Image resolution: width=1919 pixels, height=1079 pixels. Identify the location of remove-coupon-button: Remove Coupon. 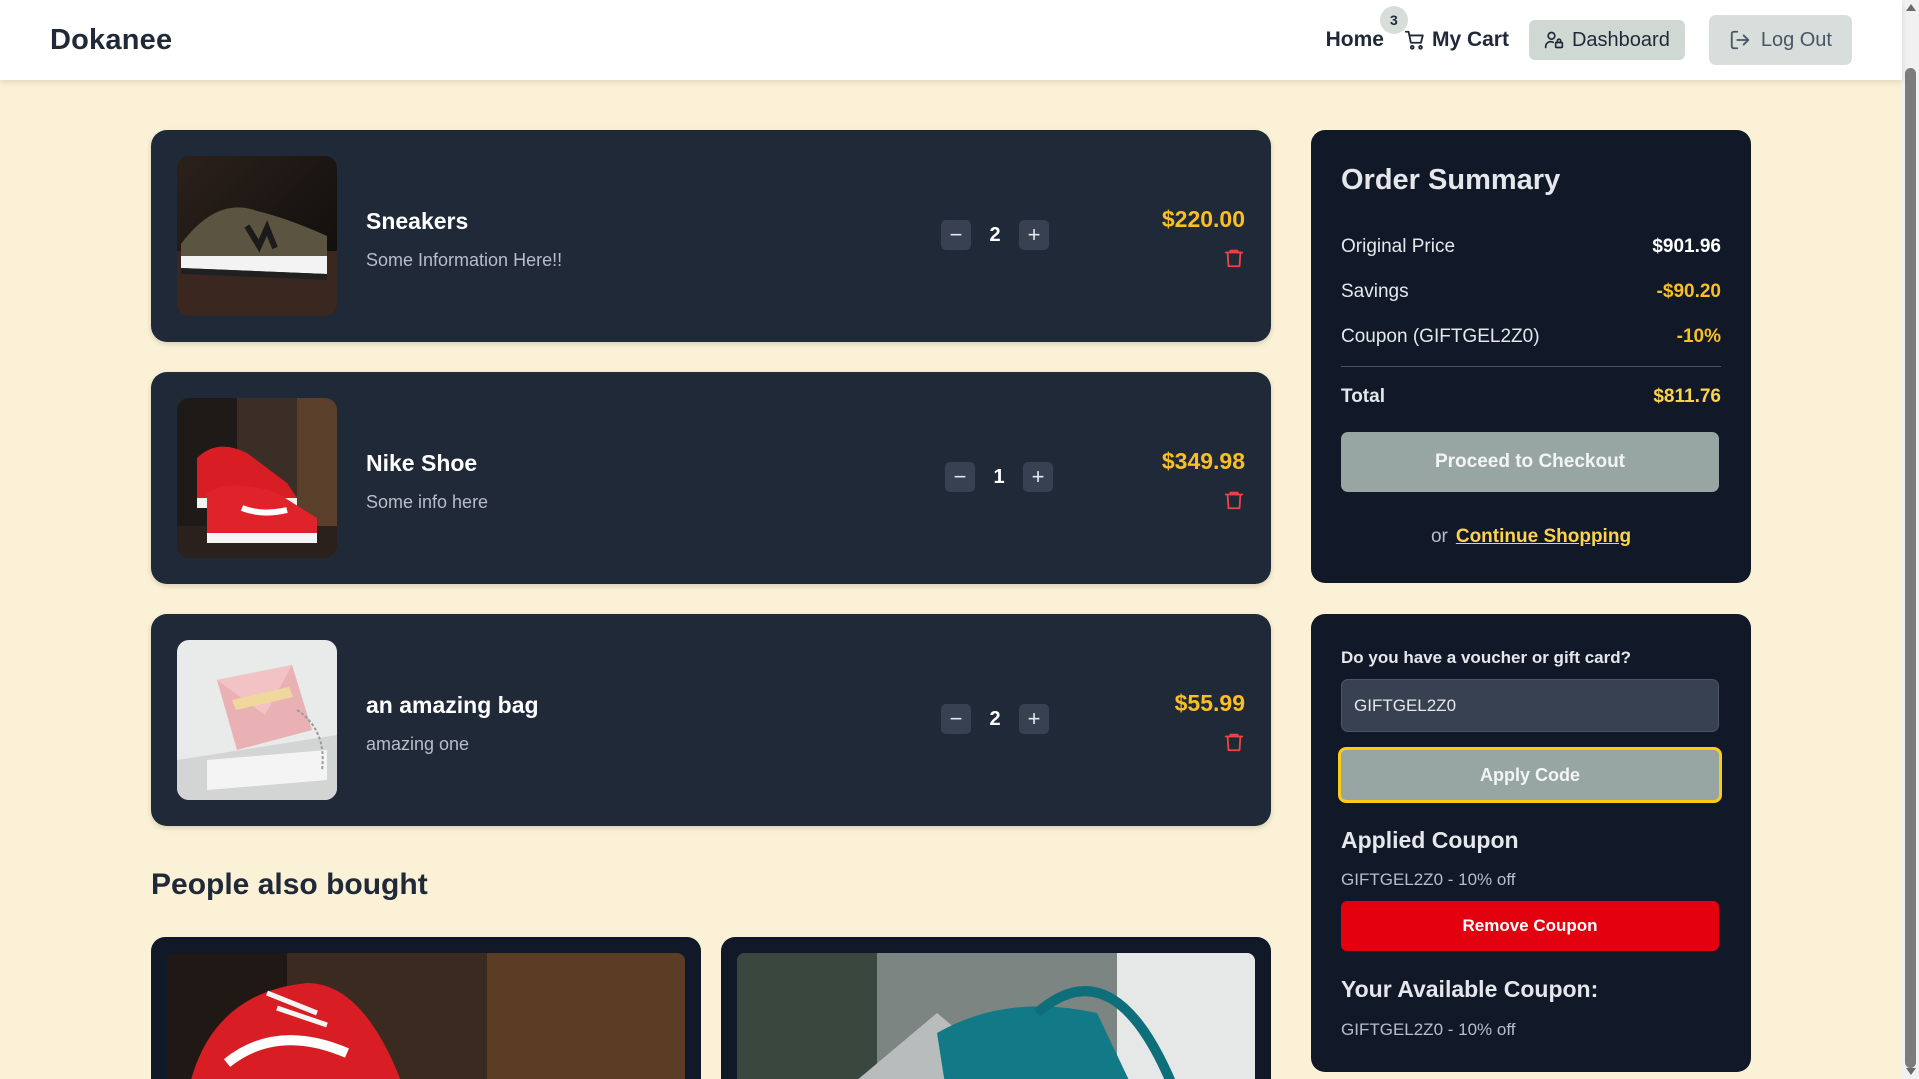
(1530, 926).